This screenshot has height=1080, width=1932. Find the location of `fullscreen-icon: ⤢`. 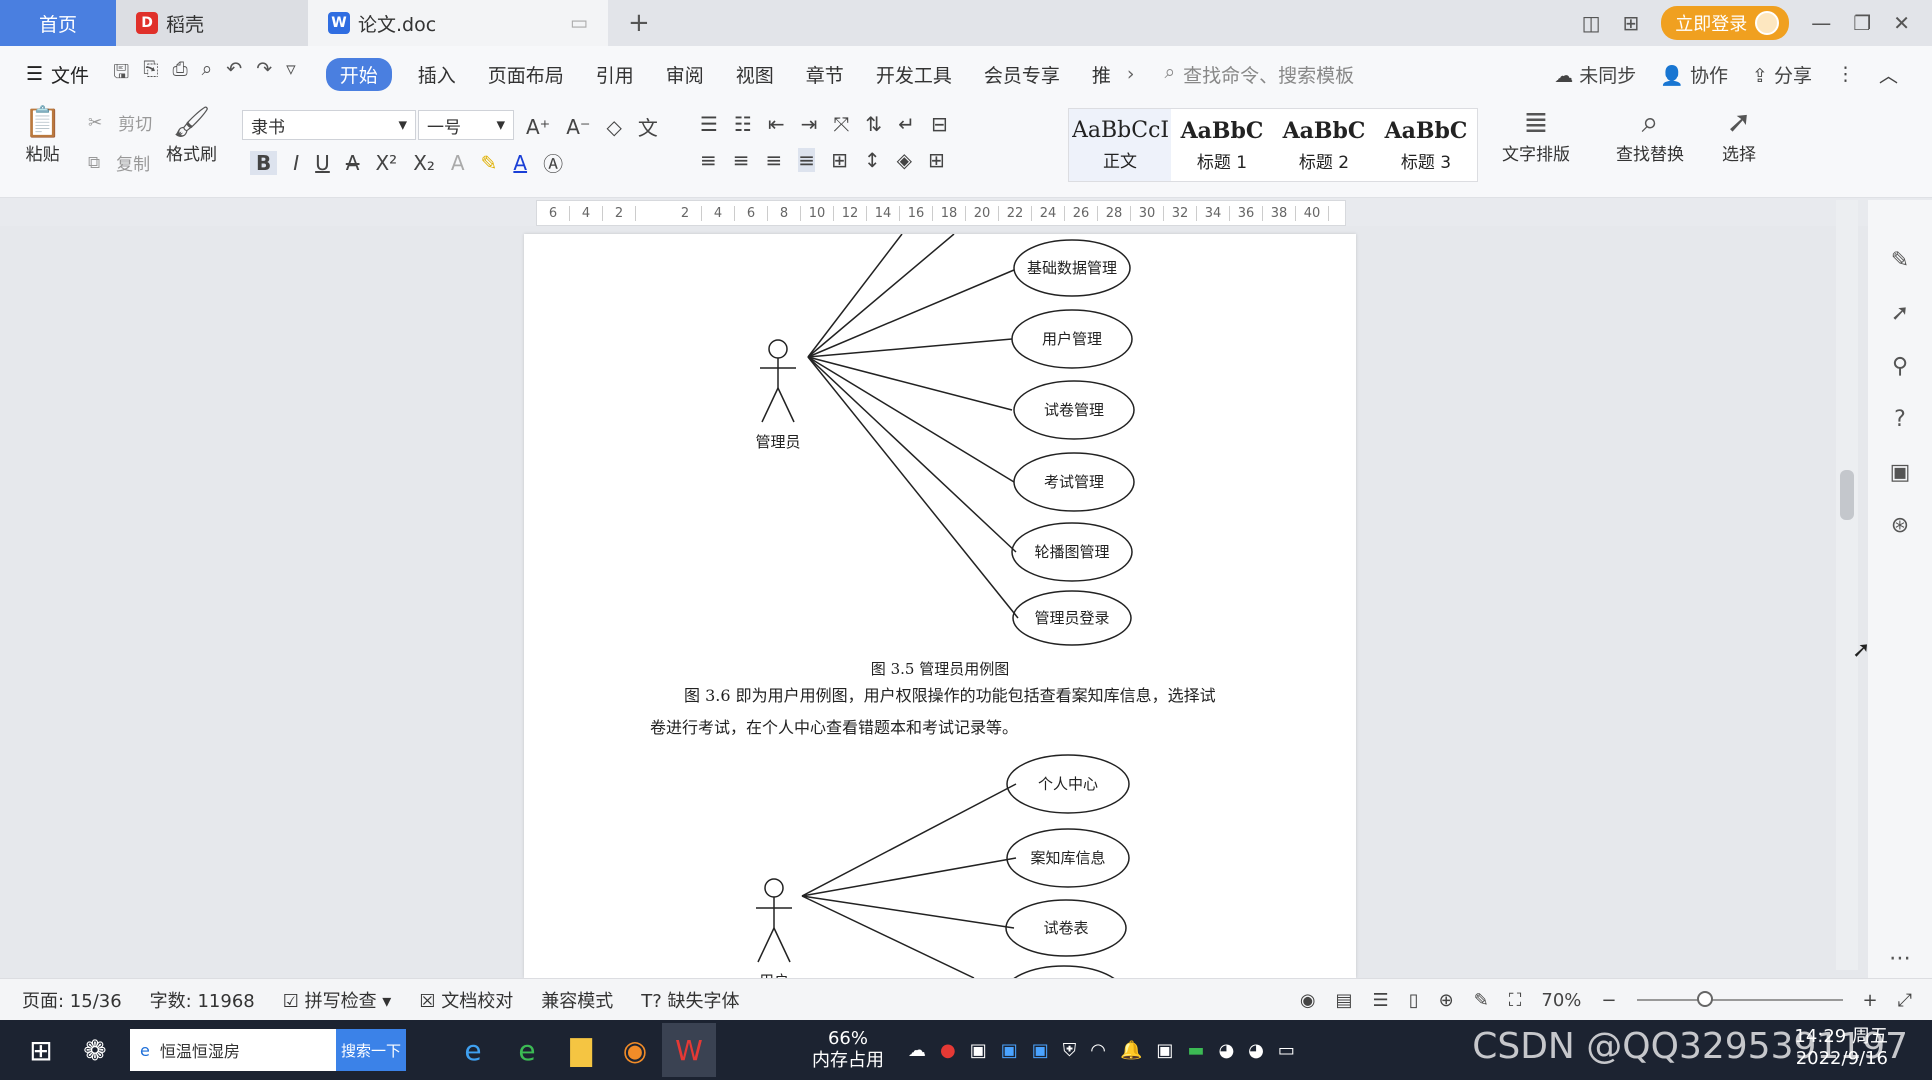

fullscreen-icon: ⤢ is located at coordinates (1905, 1000).